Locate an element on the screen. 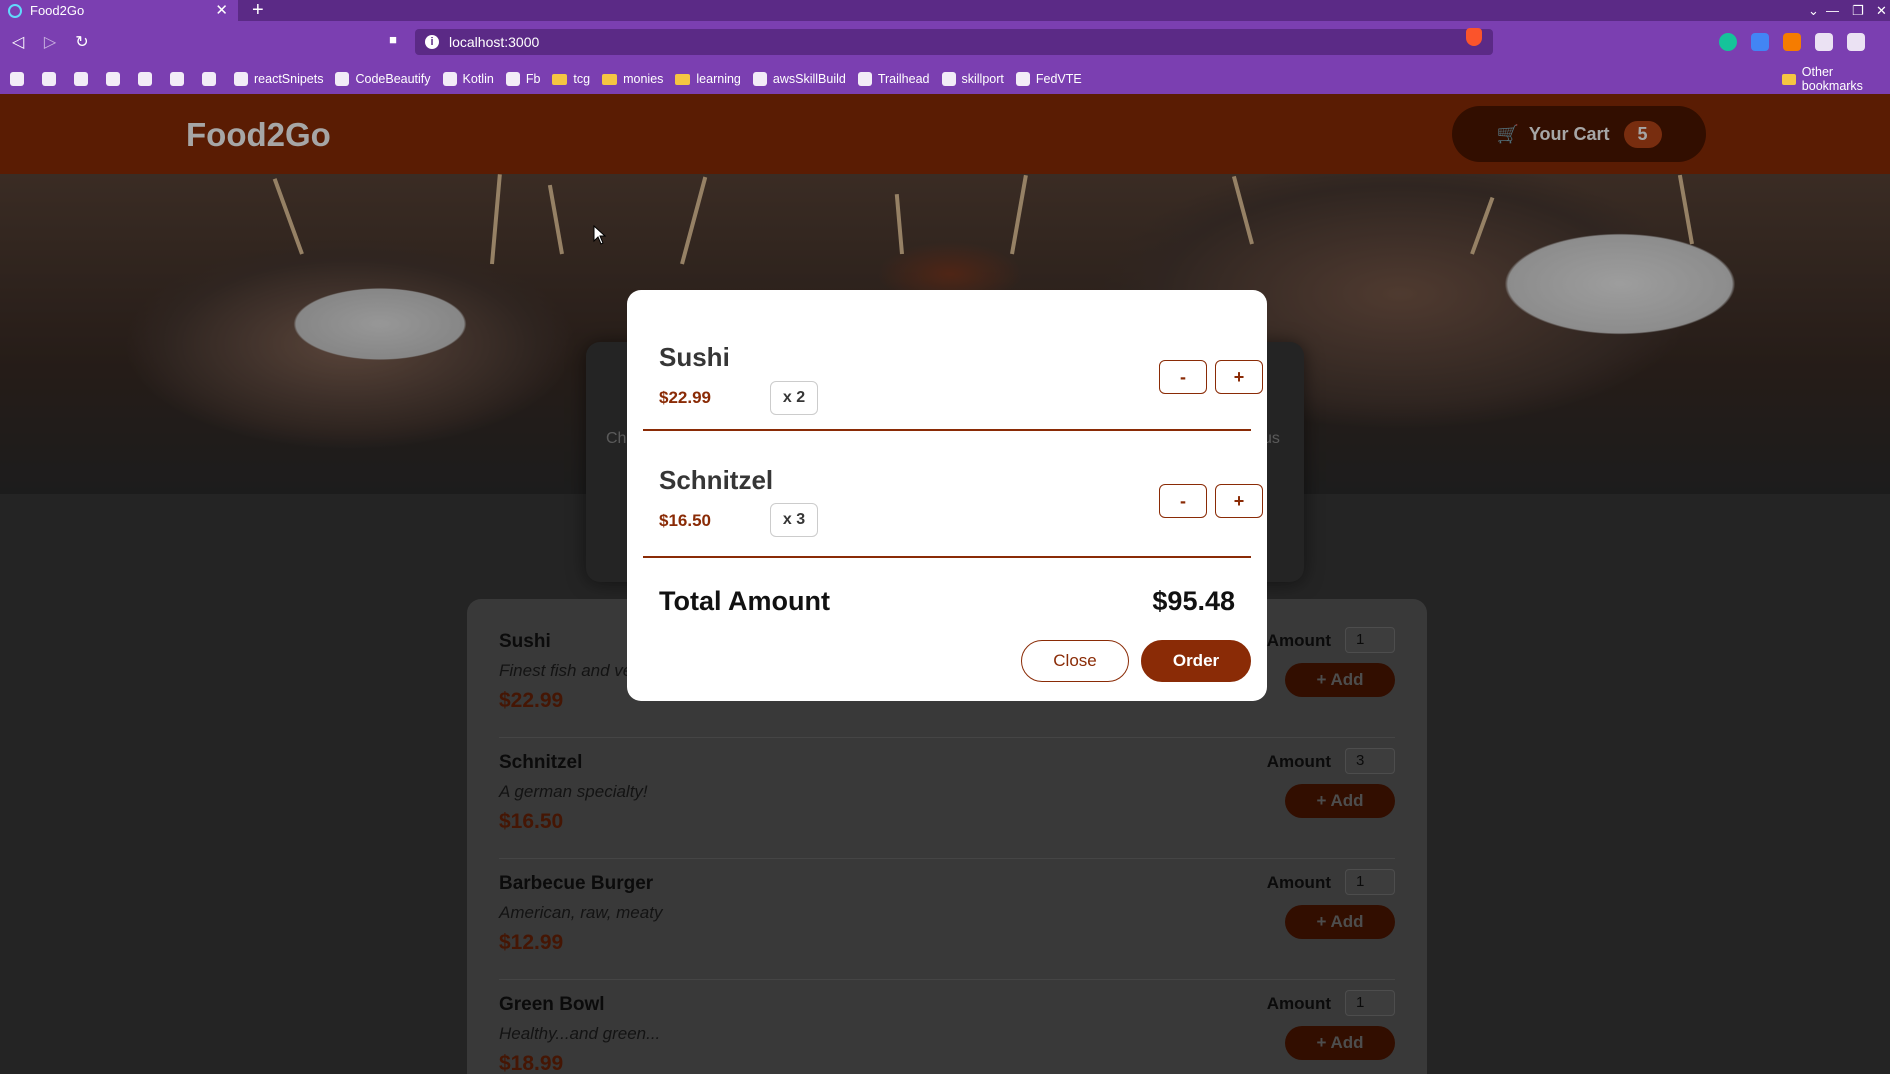  puzzle-icon is located at coordinates (1824, 42).